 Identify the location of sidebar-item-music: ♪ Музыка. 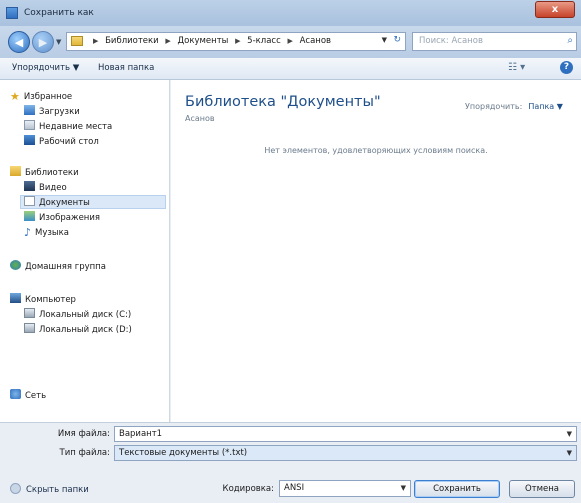
(46, 233).